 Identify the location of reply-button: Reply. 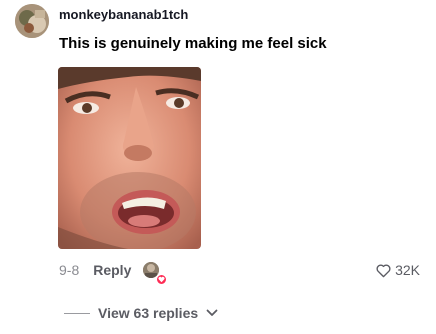
(112, 270).